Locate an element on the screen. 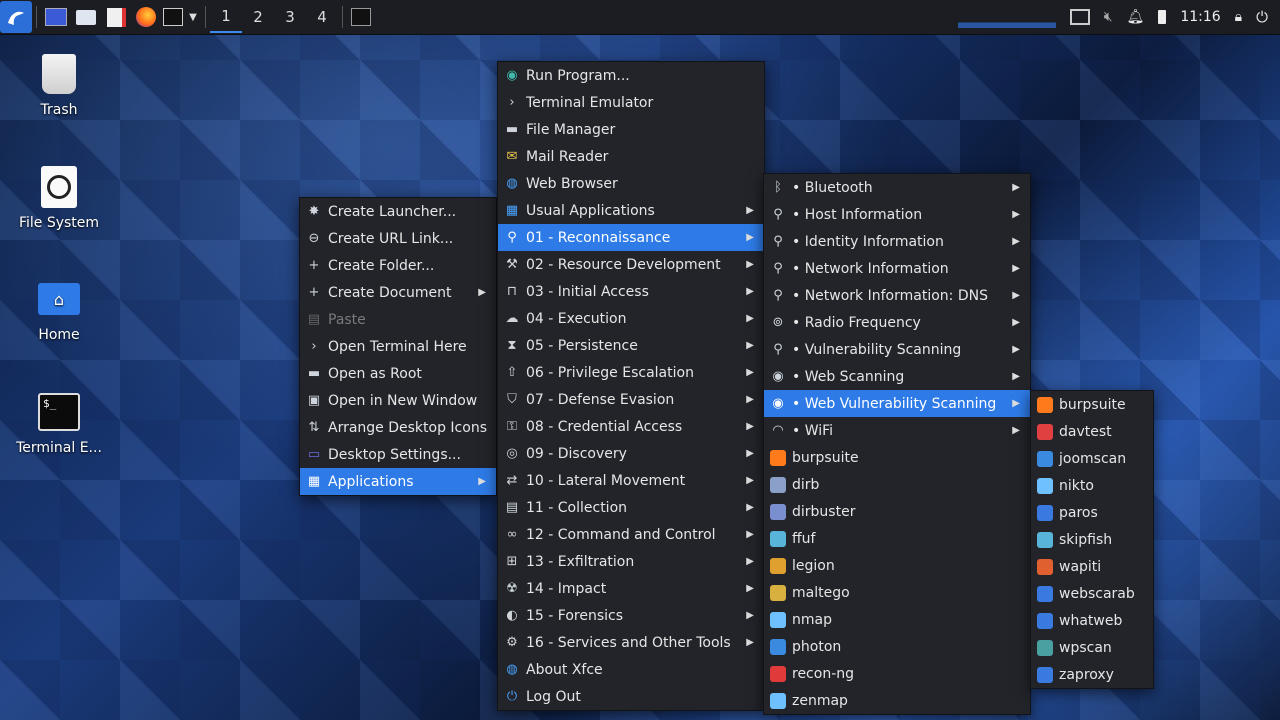  webvuln-menu-item-joomscan: joomscan is located at coordinates (1092, 458).